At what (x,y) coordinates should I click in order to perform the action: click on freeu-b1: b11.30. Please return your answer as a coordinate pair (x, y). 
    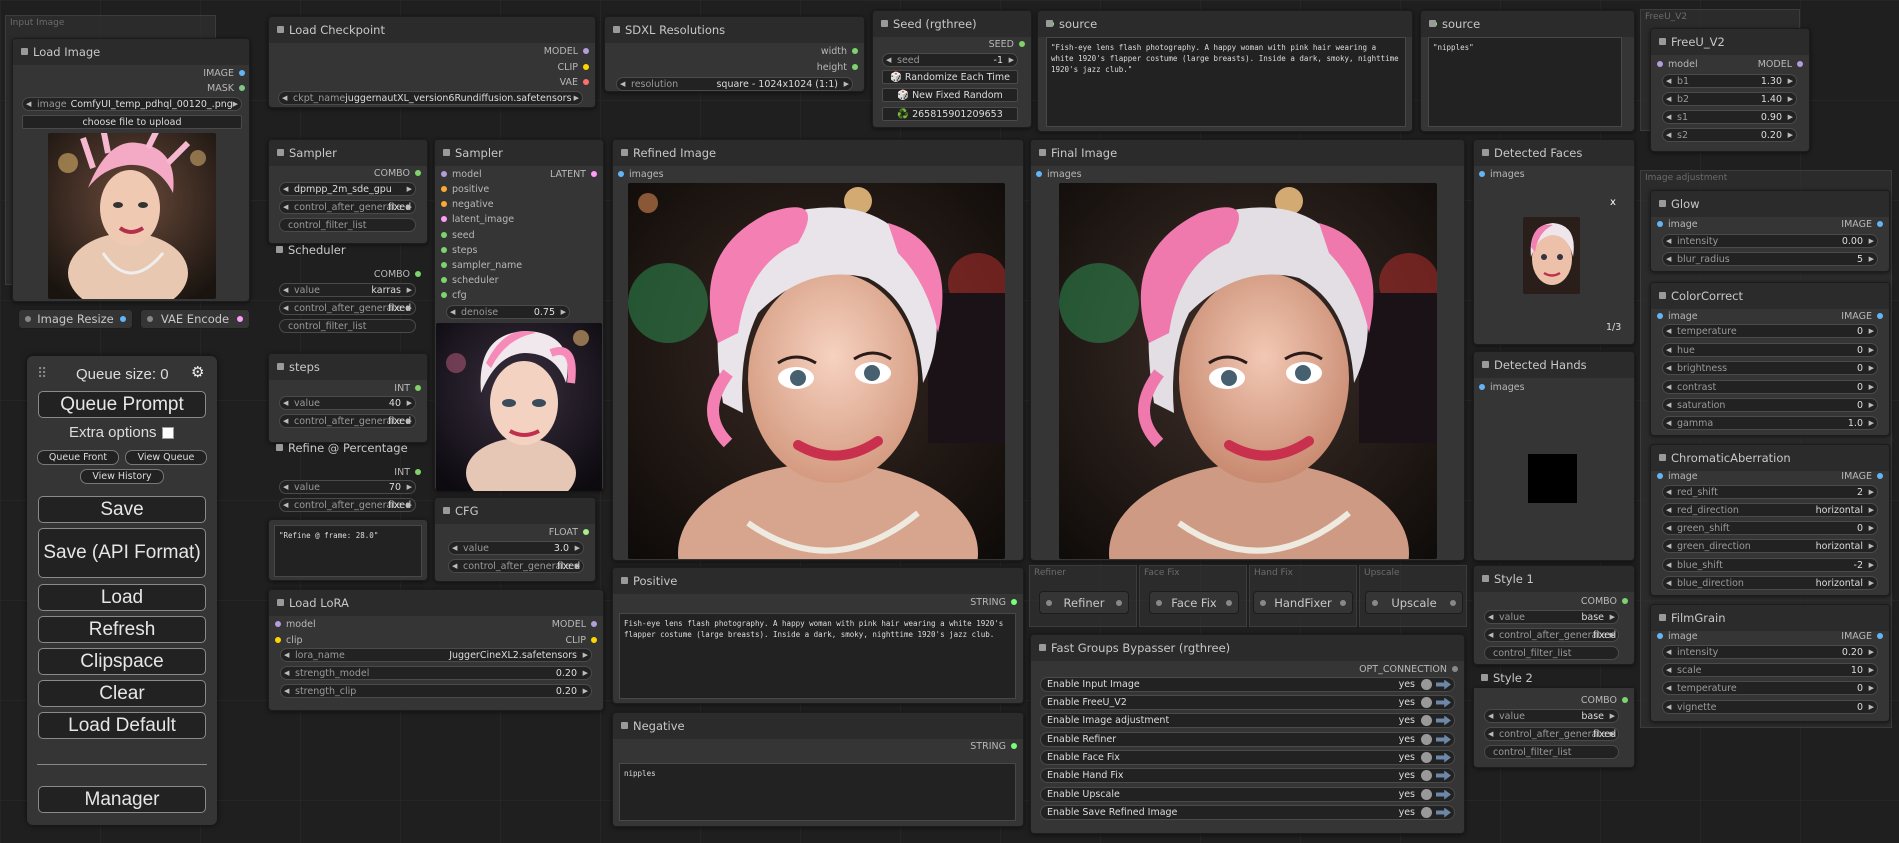
    Looking at the image, I should click on (1729, 81).